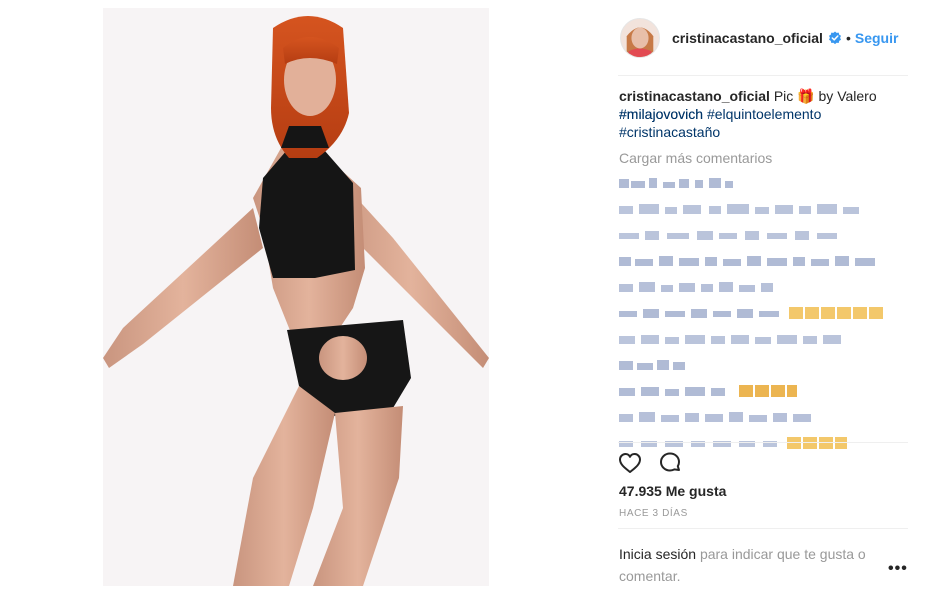 The width and height of the screenshot is (926, 592). What do you see at coordinates (661, 114) in the screenshot?
I see `hashtag-link: #milajovovich` at bounding box center [661, 114].